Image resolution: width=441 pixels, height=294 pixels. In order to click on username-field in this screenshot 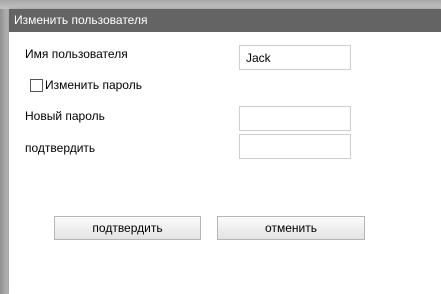, I will do `click(295, 57)`.